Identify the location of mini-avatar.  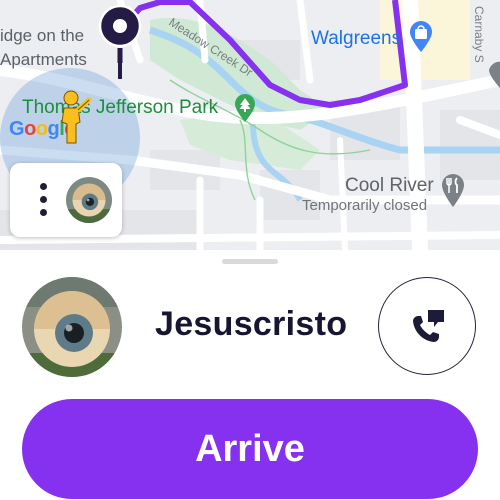
(89, 200).